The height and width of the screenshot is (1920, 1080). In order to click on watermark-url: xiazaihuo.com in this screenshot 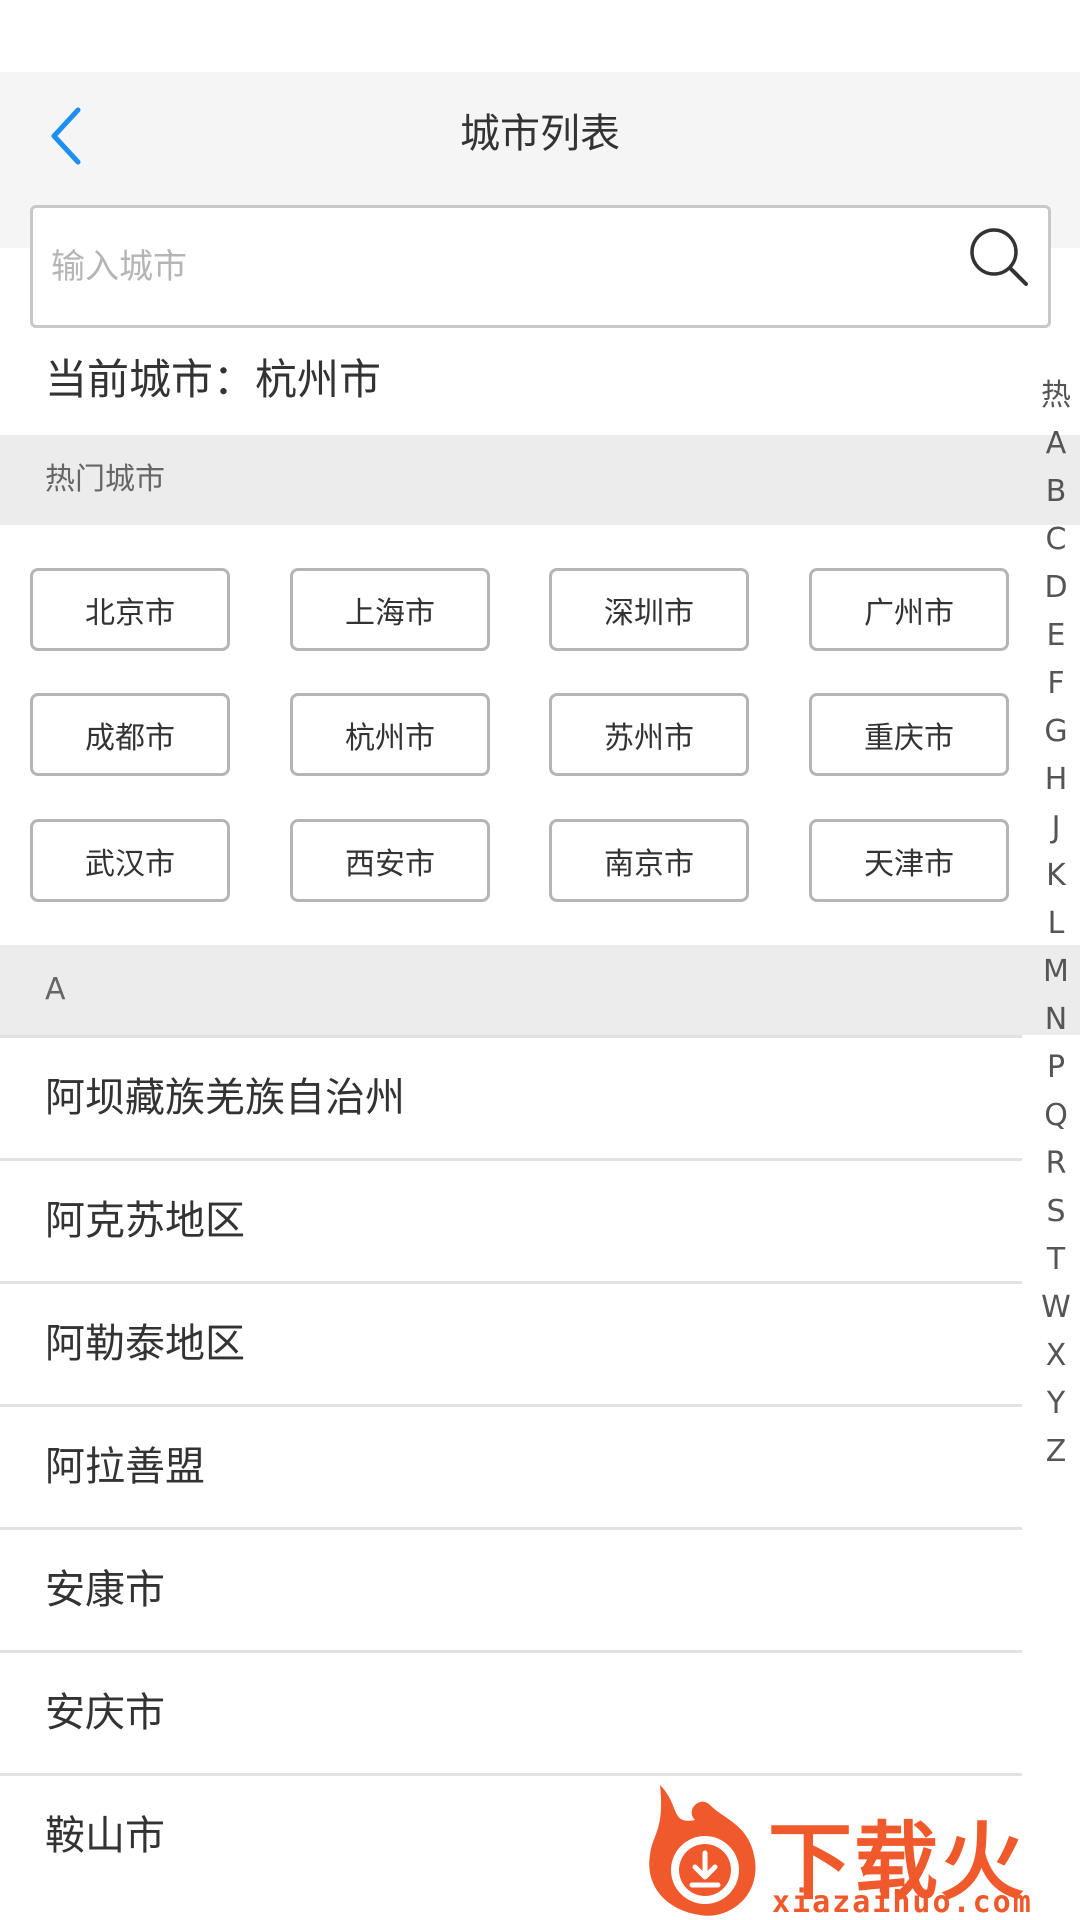, I will do `click(902, 1902)`.